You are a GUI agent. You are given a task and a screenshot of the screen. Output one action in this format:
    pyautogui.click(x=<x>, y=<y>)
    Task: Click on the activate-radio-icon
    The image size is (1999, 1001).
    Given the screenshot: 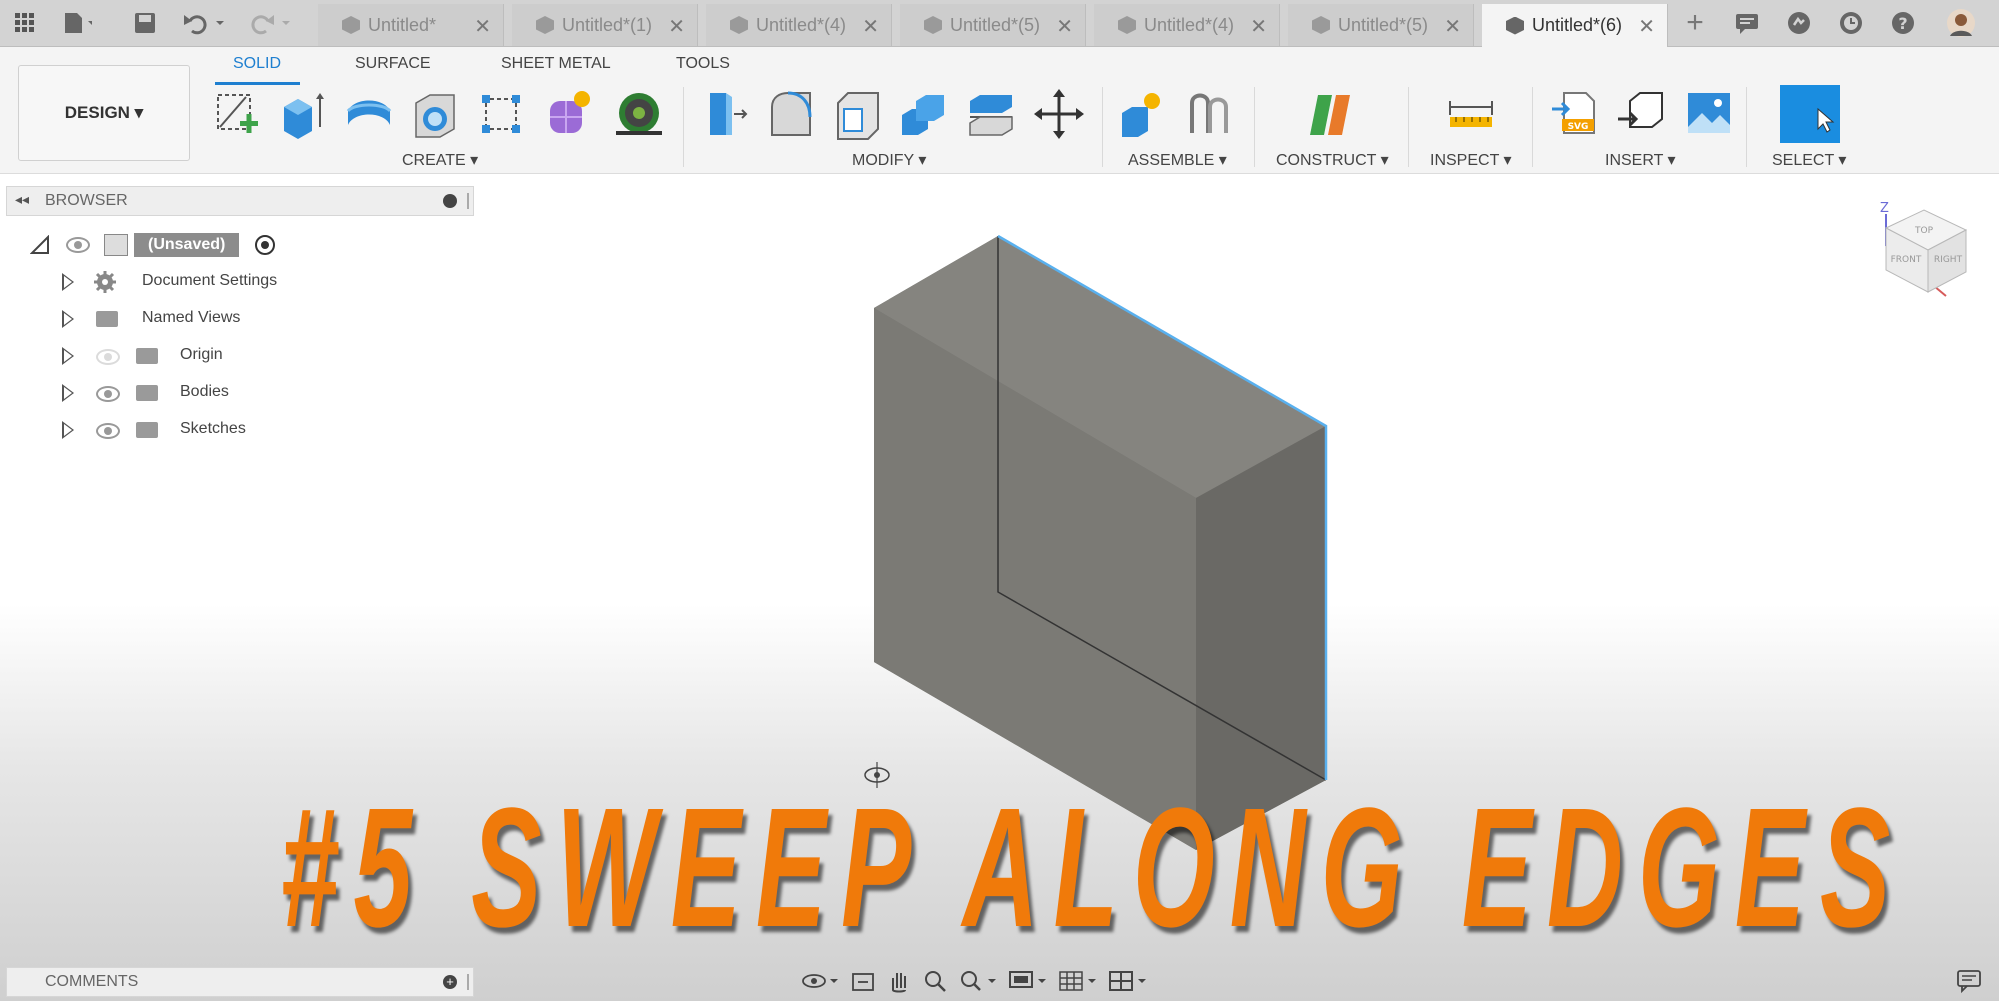 What is the action you would take?
    pyautogui.click(x=265, y=245)
    